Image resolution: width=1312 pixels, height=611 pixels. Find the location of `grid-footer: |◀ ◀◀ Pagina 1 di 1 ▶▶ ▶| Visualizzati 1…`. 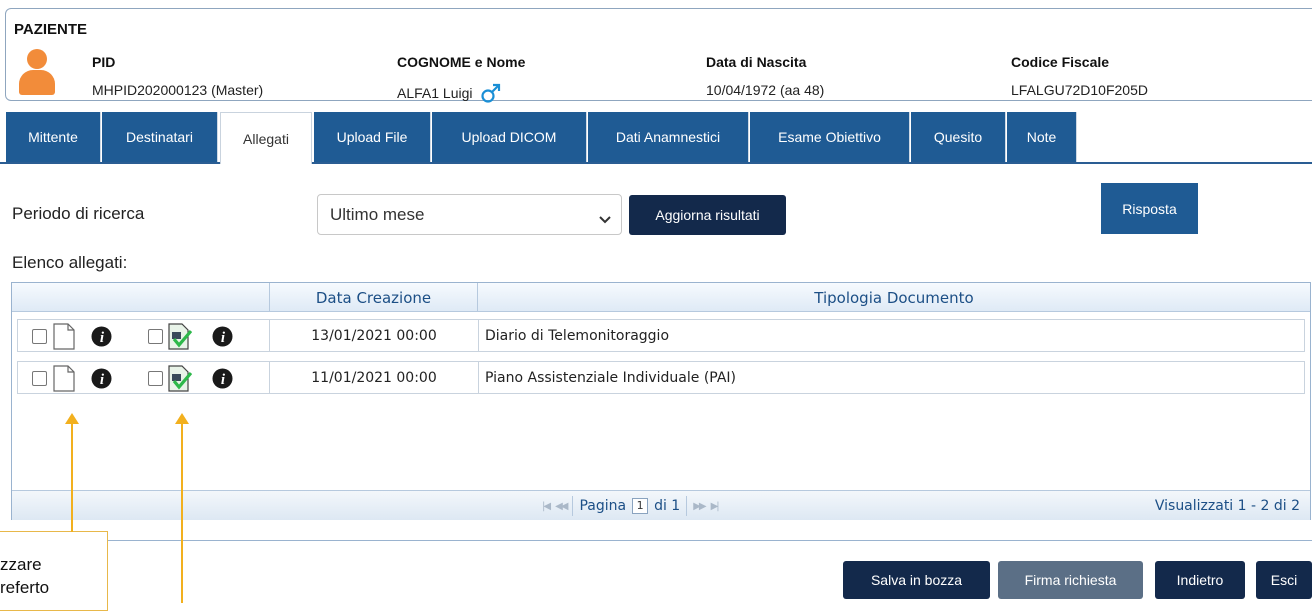

grid-footer: |◀ ◀◀ Pagina 1 di 1 ▶▶ ▶| Visualizzati 1… is located at coordinates (661, 505).